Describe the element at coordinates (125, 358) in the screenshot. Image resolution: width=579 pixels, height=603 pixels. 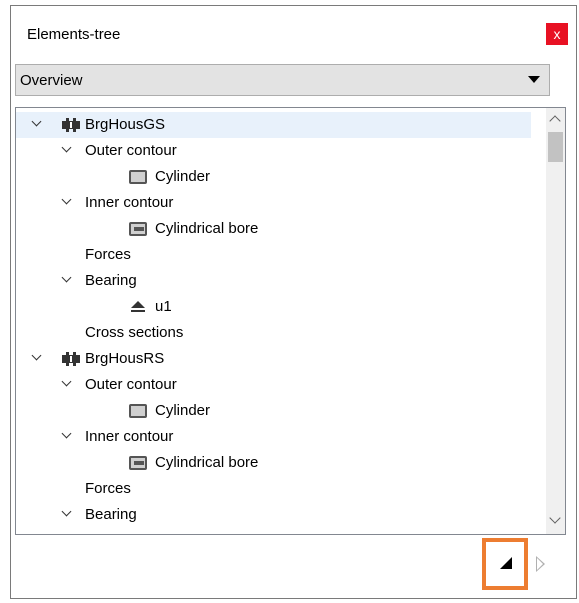
I see `tree-item-label: BrgHousRS` at that location.